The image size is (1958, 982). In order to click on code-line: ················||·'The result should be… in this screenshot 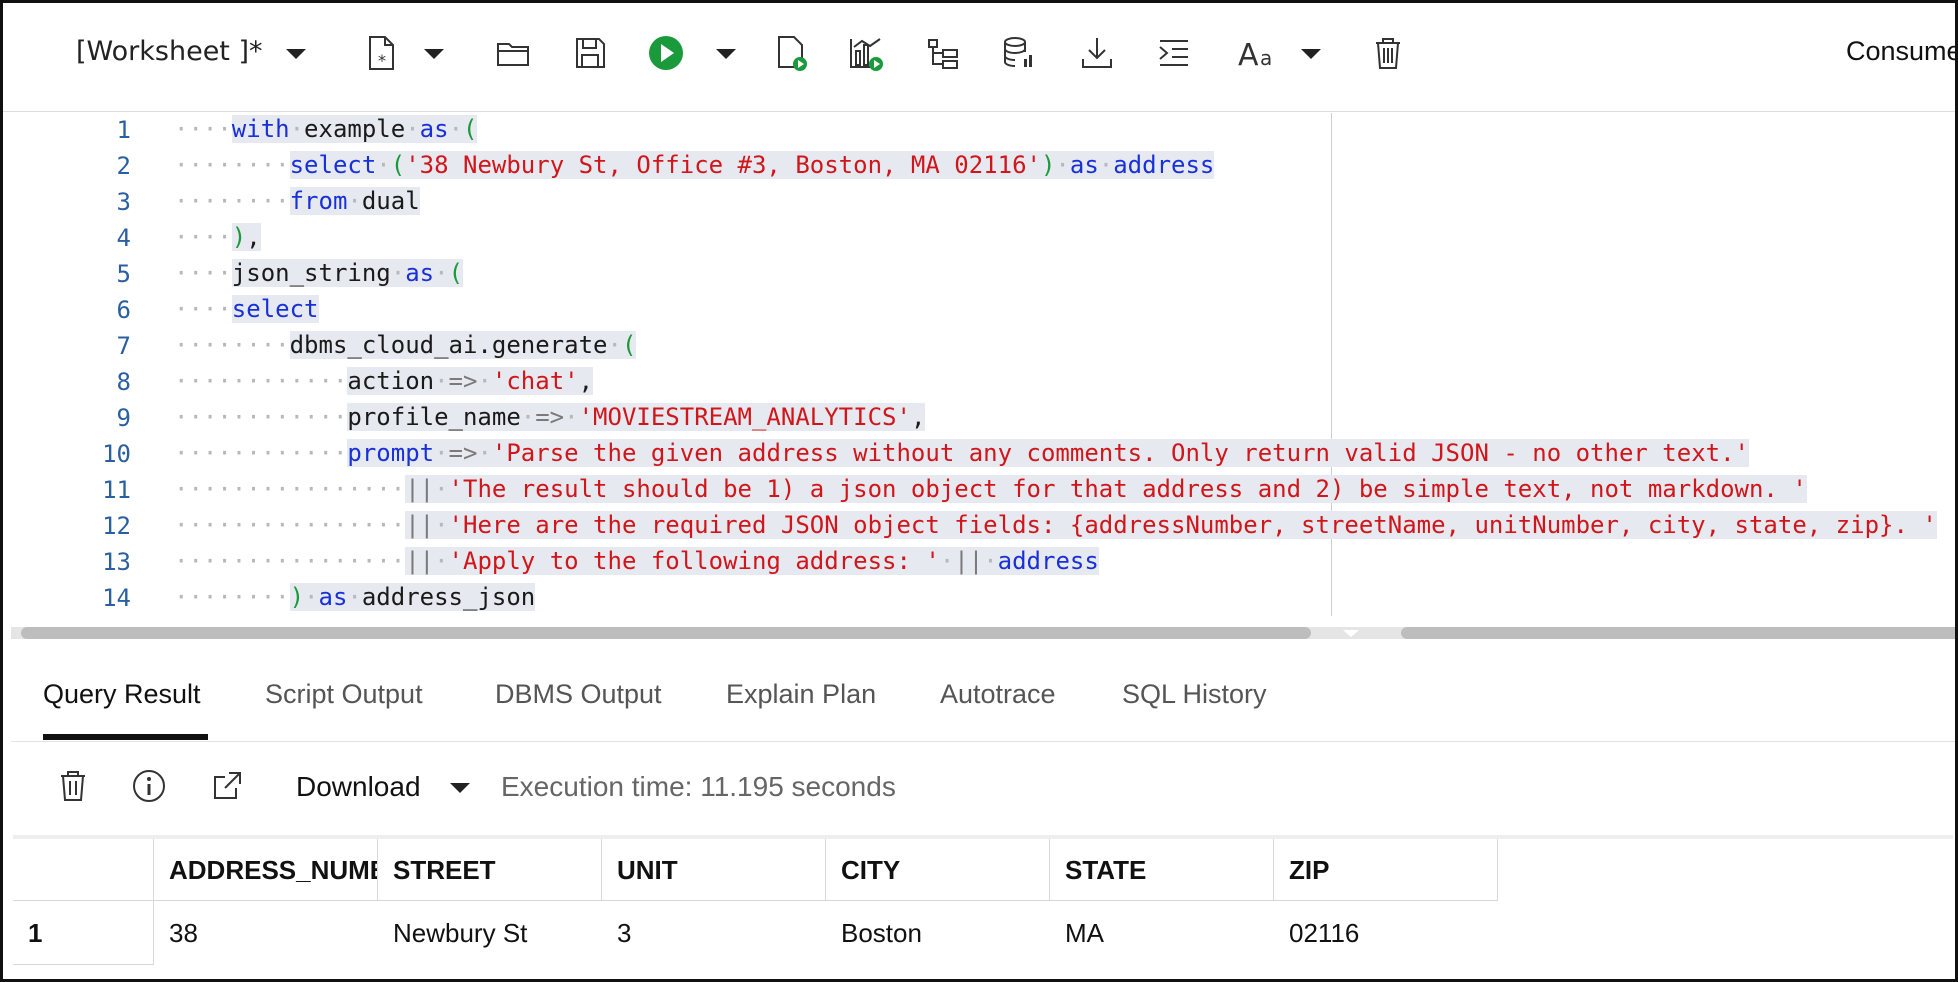, I will do `click(990, 489)`.